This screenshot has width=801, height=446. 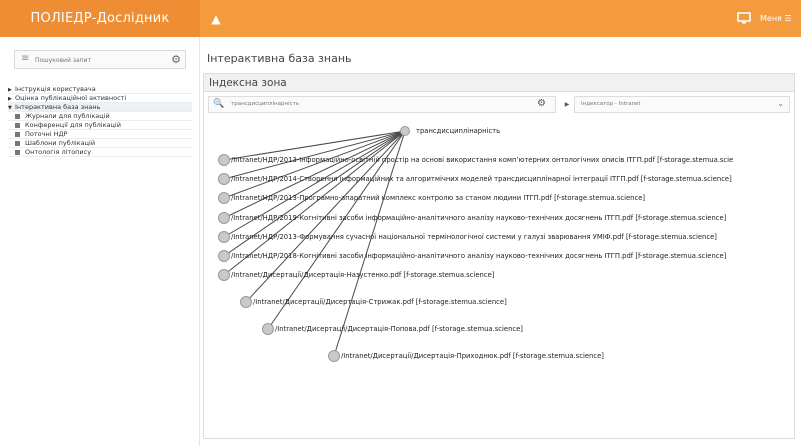 What do you see at coordinates (100, 143) in the screenshot?
I see `sidebar-item-templates: Шаблони публікацій` at bounding box center [100, 143].